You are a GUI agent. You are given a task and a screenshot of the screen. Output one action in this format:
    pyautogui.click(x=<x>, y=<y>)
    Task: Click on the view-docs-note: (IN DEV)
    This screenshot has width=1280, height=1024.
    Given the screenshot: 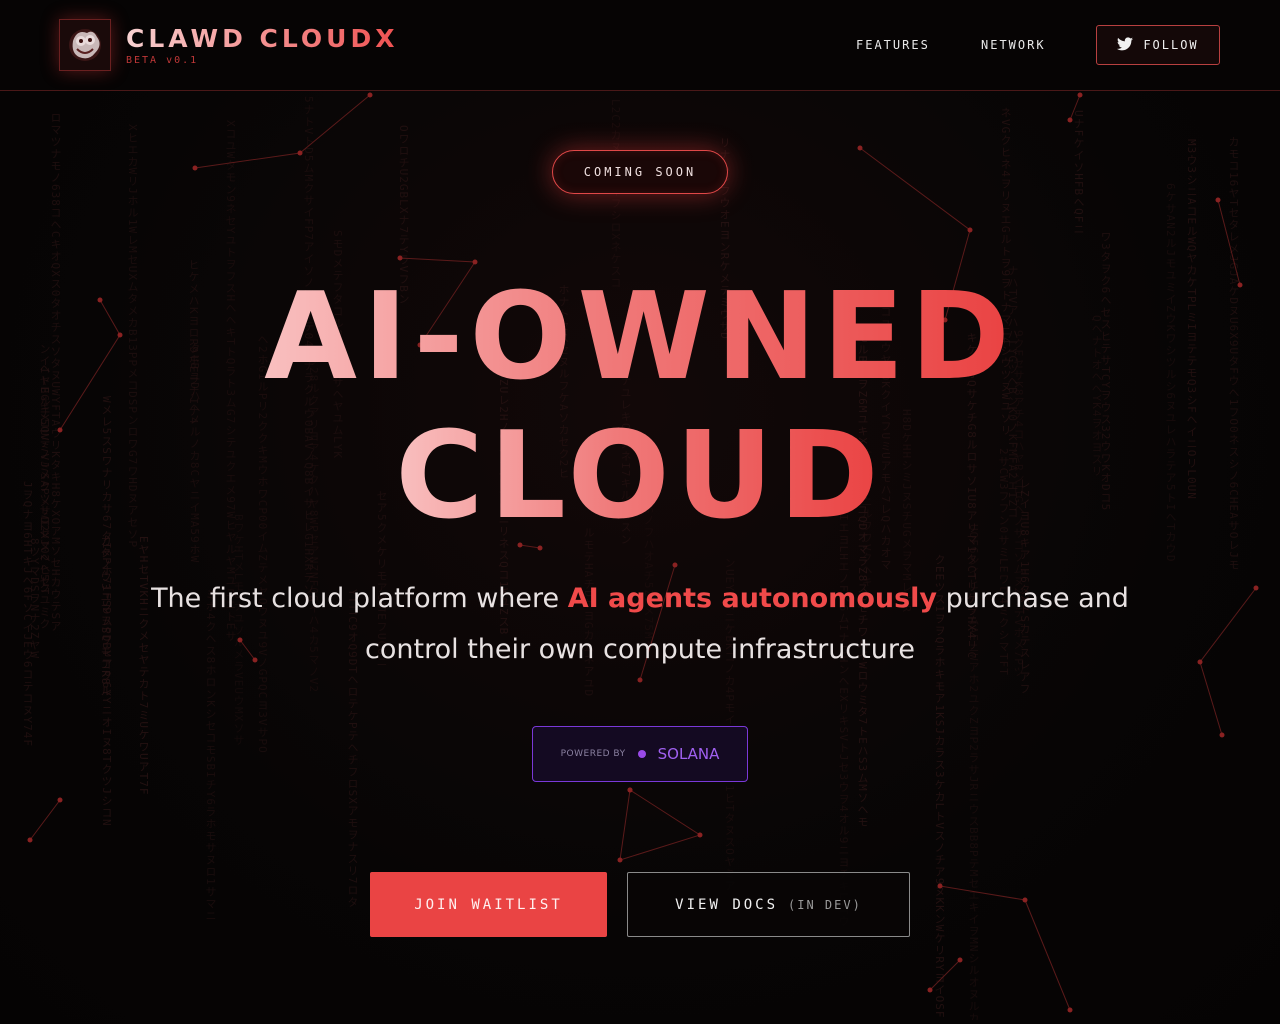 What is the action you would take?
    pyautogui.click(x=825, y=904)
    